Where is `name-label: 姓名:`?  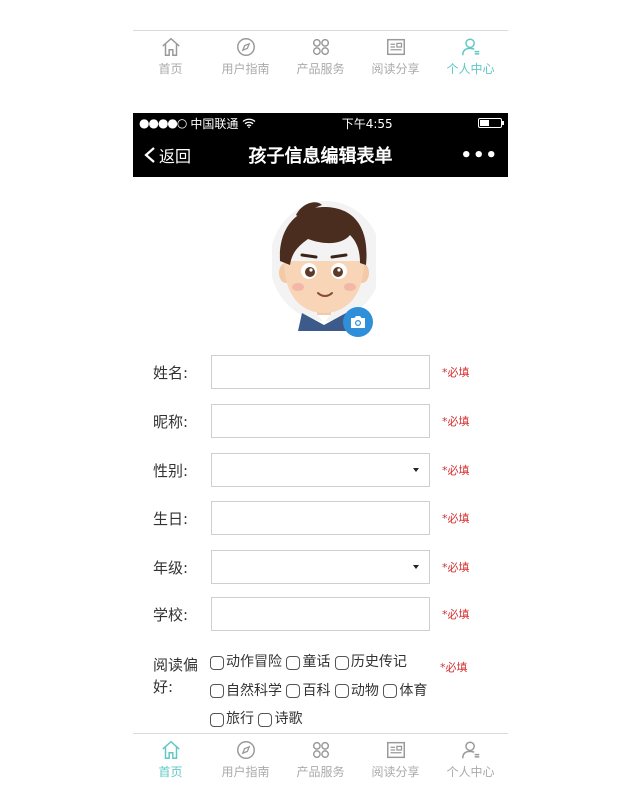
name-label: 姓名: is located at coordinates (171, 372).